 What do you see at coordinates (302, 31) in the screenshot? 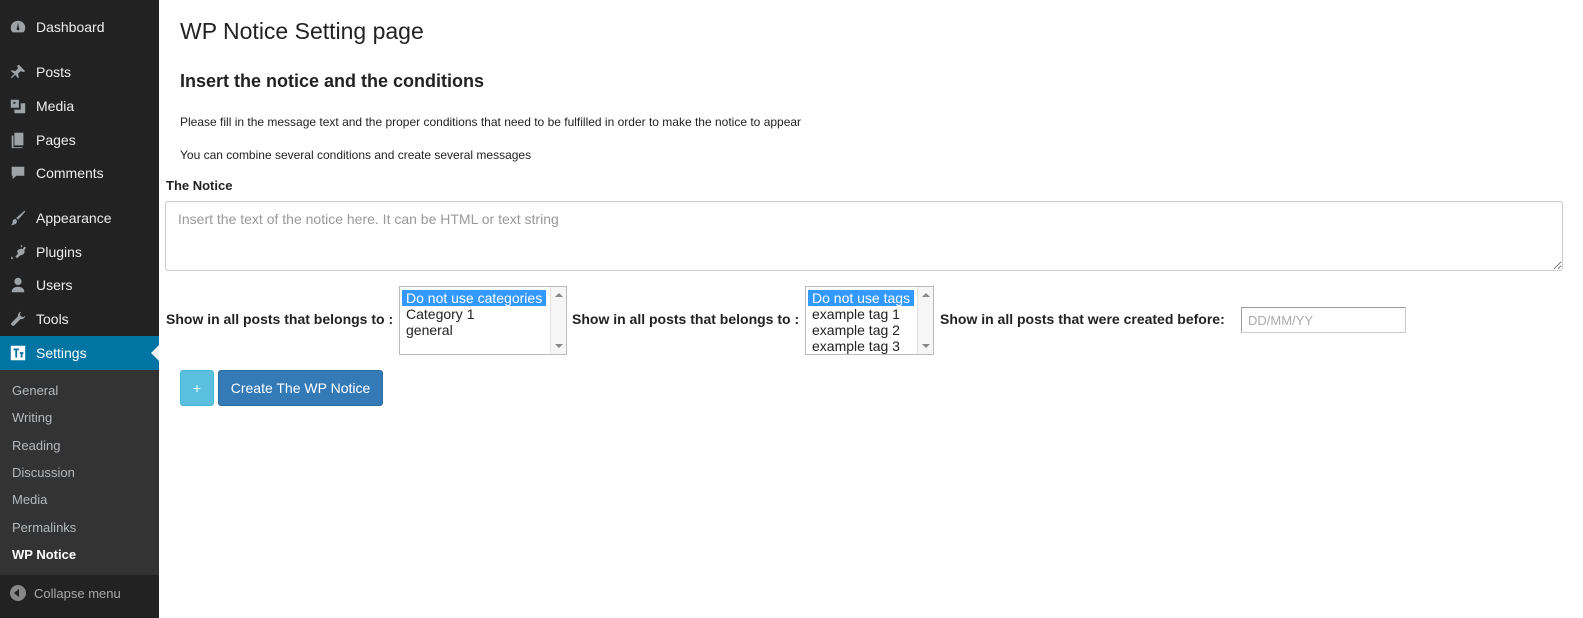
I see `page-title: WP Notice Setting page` at bounding box center [302, 31].